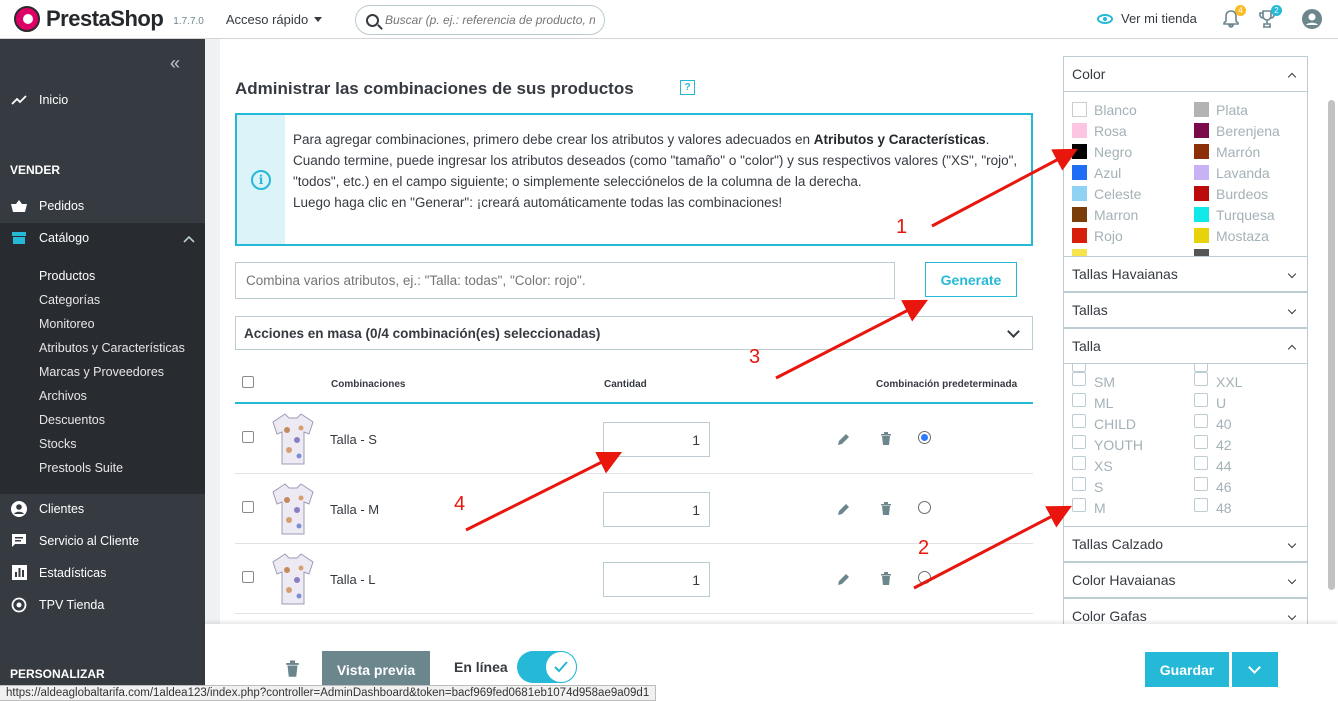  I want to click on accordion-tallas-calzado: Tallas Calzado, so click(1185, 544).